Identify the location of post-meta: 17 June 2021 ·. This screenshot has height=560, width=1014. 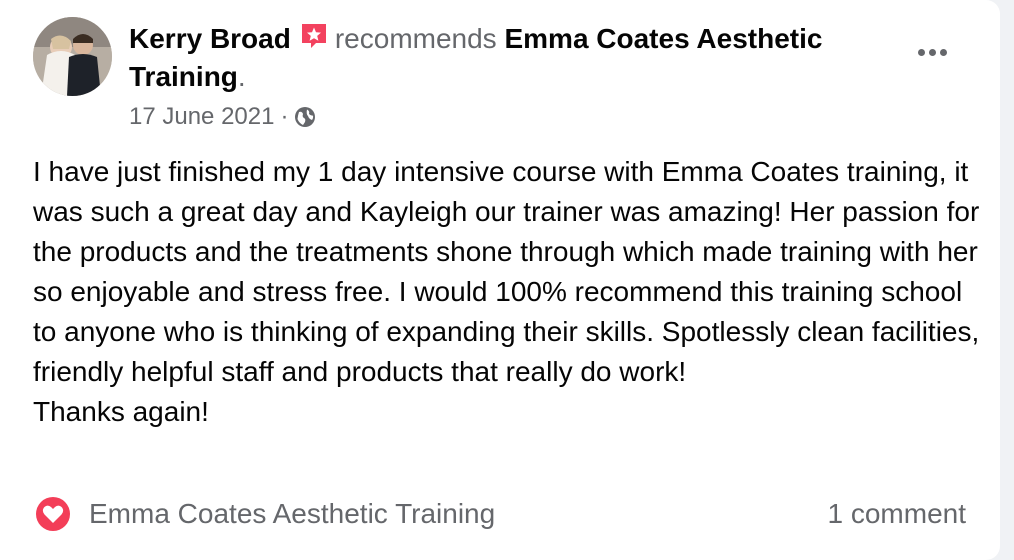
(222, 117).